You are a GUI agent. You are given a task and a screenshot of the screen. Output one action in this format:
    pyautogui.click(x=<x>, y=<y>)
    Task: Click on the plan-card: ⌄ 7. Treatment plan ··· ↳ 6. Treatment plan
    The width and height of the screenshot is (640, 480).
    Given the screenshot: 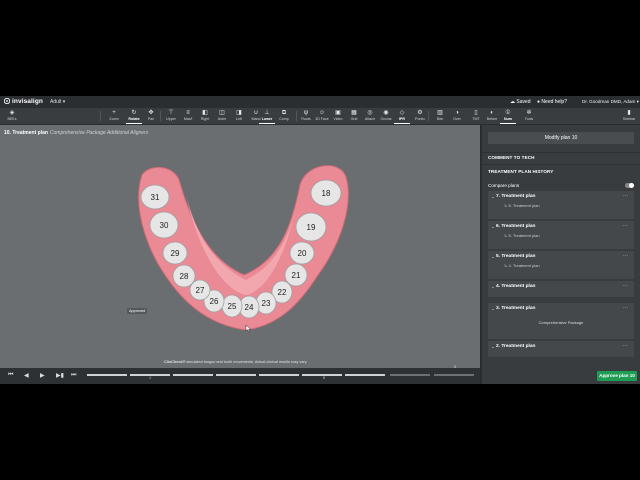 What is the action you would take?
    pyautogui.click(x=561, y=205)
    